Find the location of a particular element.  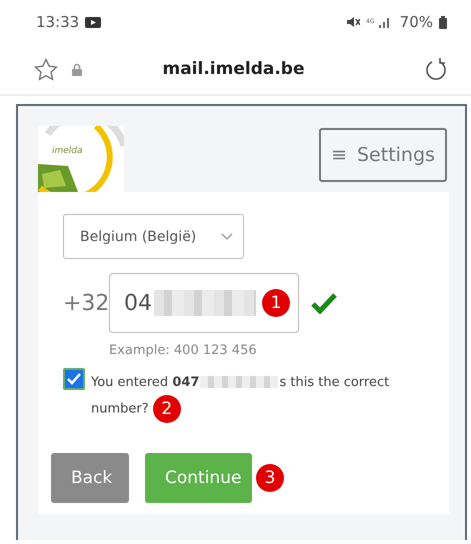

number-badge: 3 is located at coordinates (270, 478).